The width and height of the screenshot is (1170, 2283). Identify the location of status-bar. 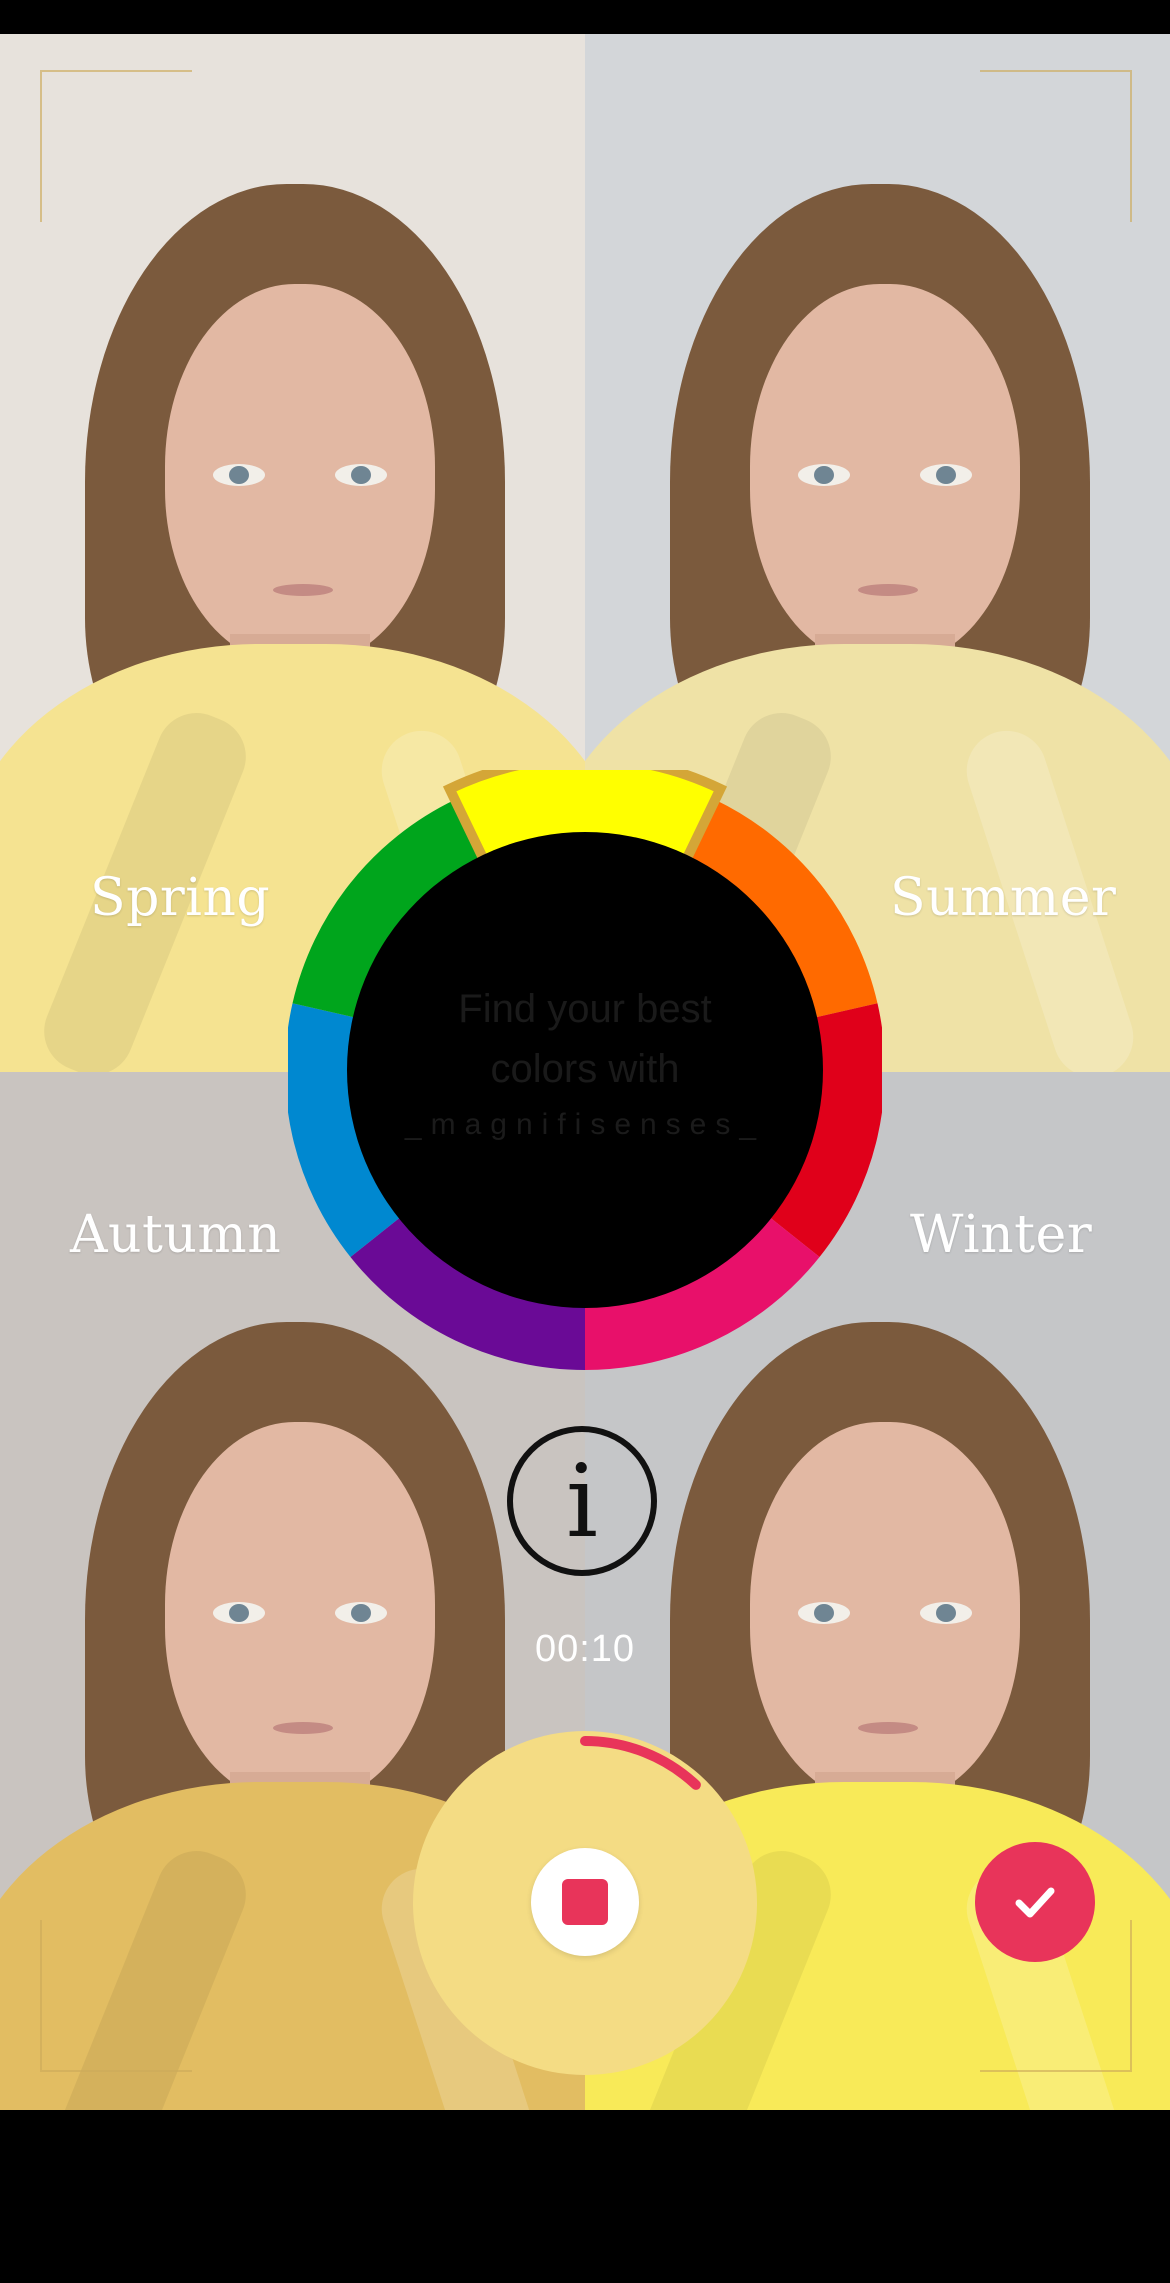
(585, 17).